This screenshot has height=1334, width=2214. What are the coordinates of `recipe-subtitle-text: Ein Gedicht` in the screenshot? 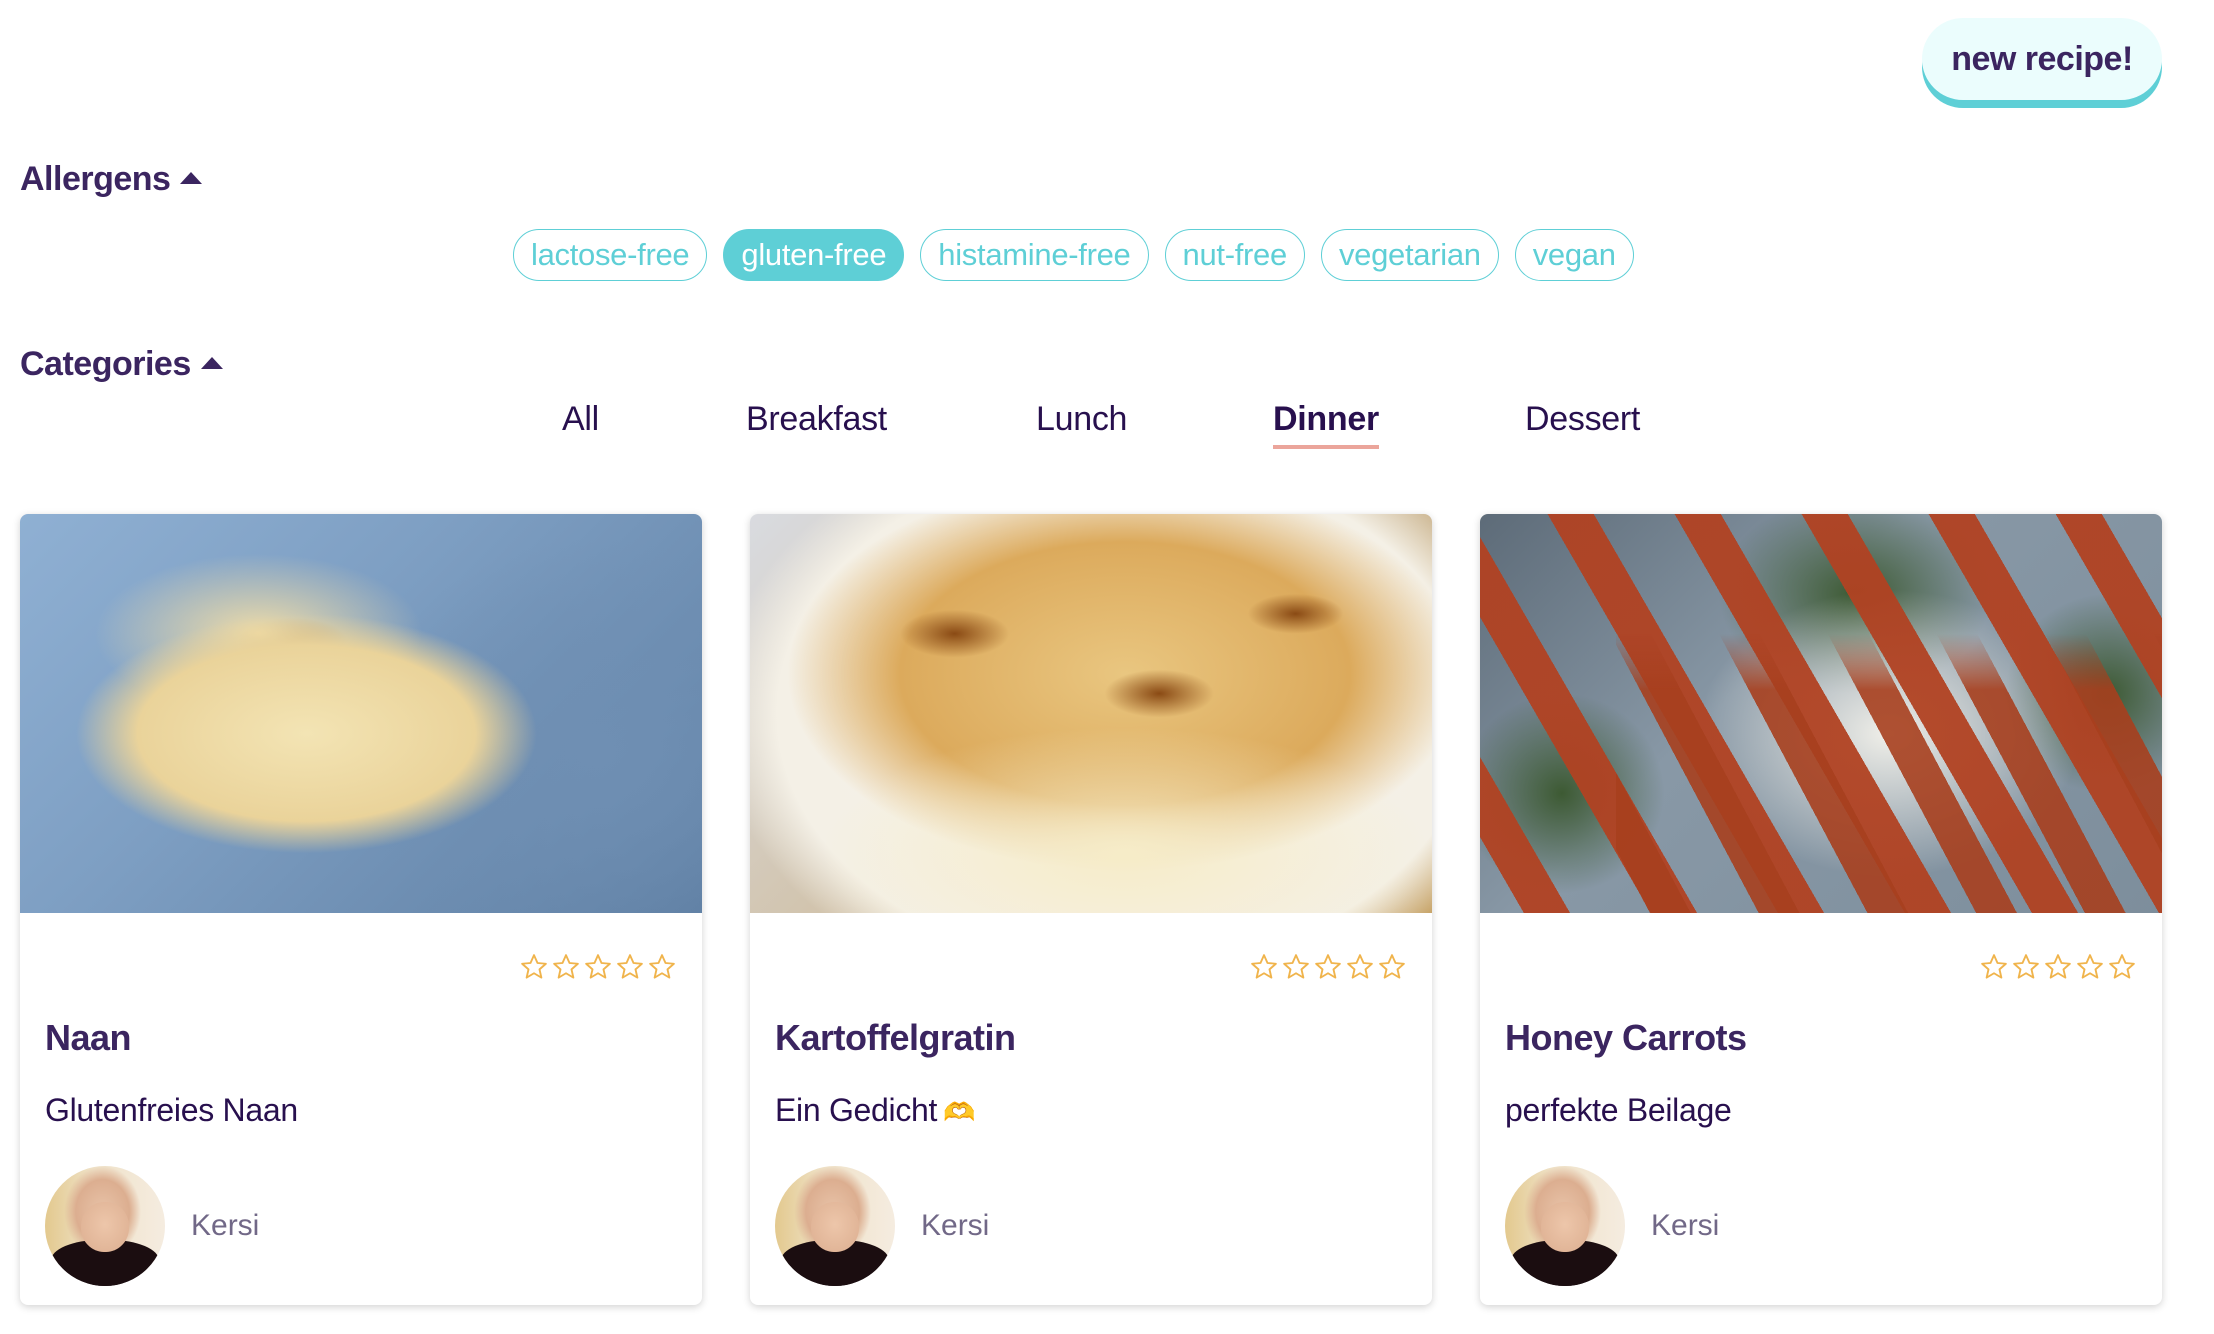 It's located at (856, 1110).